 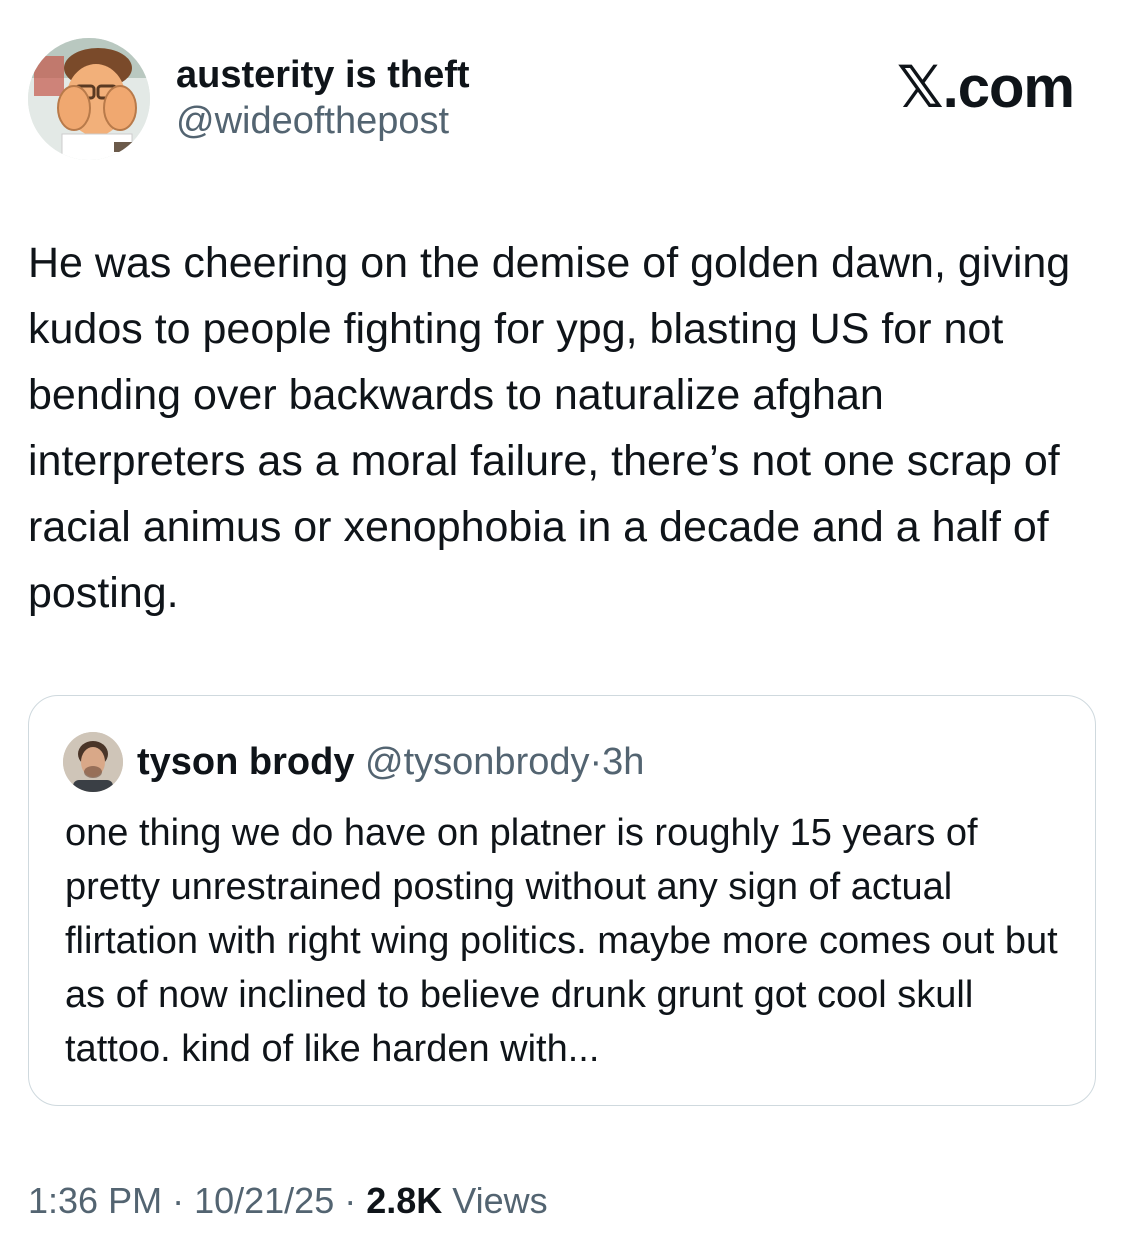 I want to click on author-names: austerity is theft @wideofthepost, so click(x=323, y=98).